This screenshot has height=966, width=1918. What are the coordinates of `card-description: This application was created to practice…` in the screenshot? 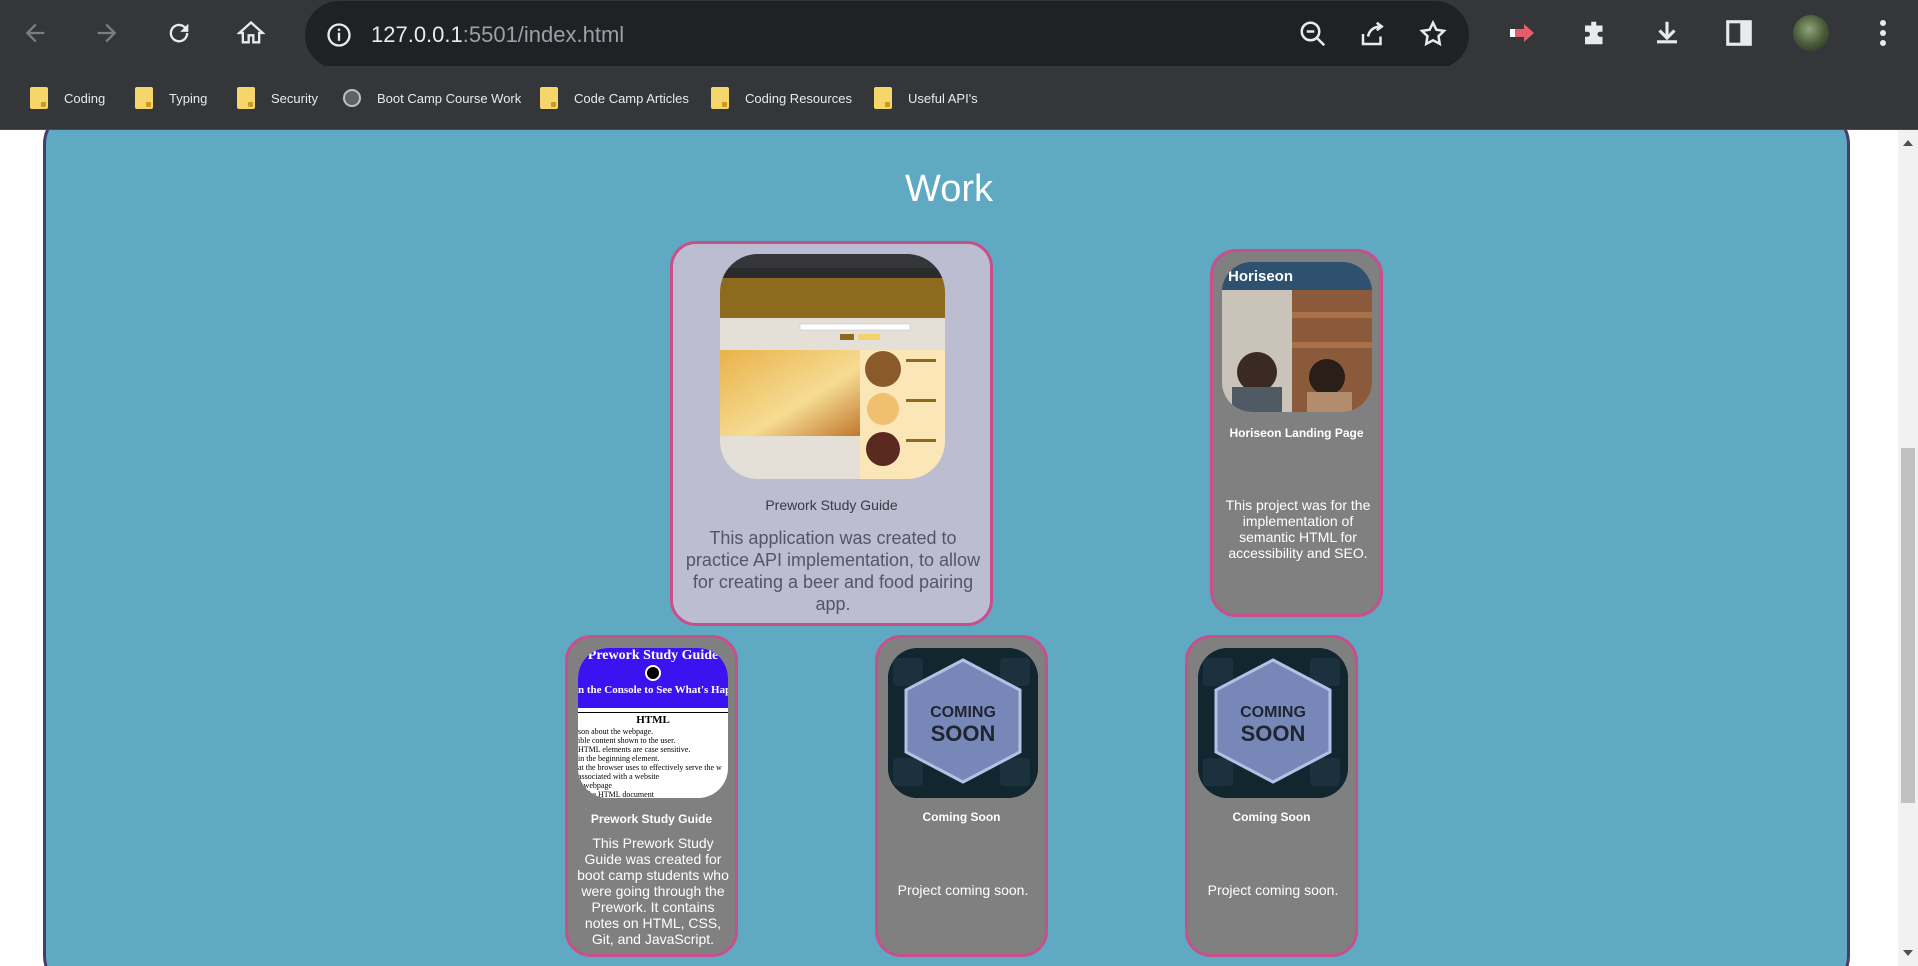 It's located at (833, 571).